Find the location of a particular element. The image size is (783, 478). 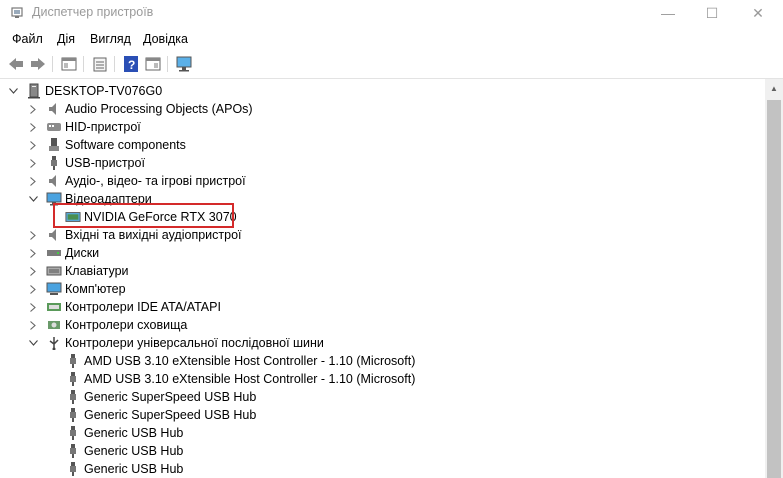

tree-category-item: Комп'ютер is located at coordinates (77, 289).